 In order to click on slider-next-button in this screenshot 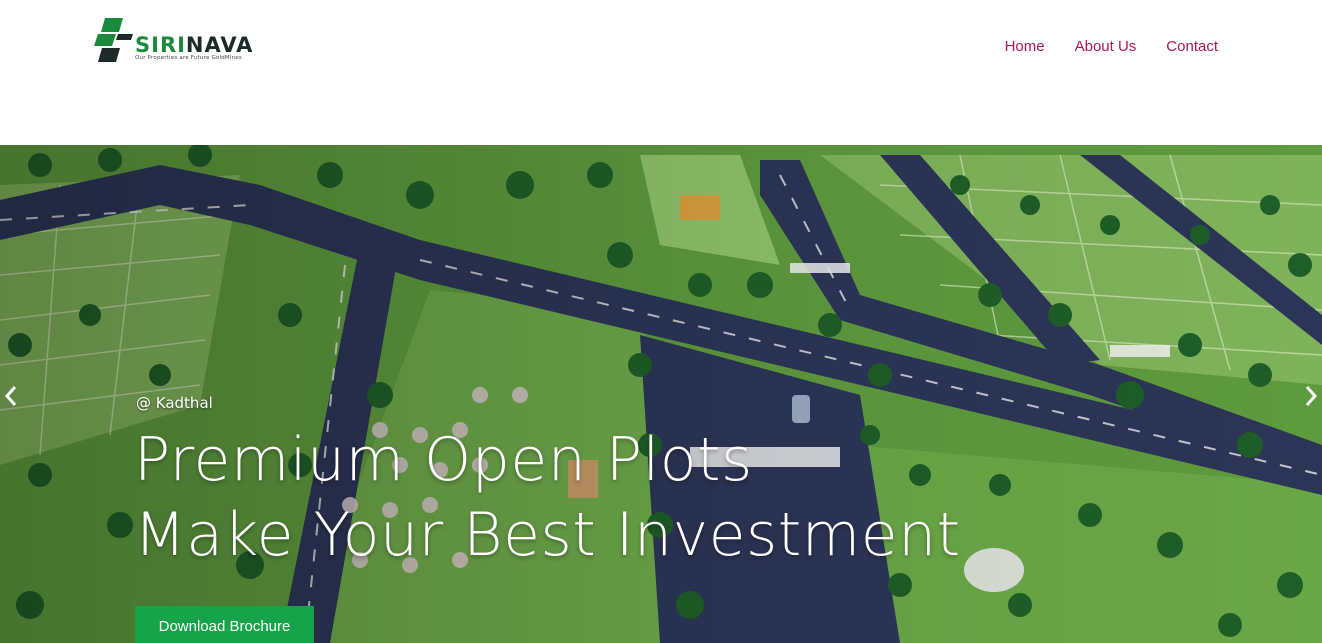, I will do `click(1310, 396)`.